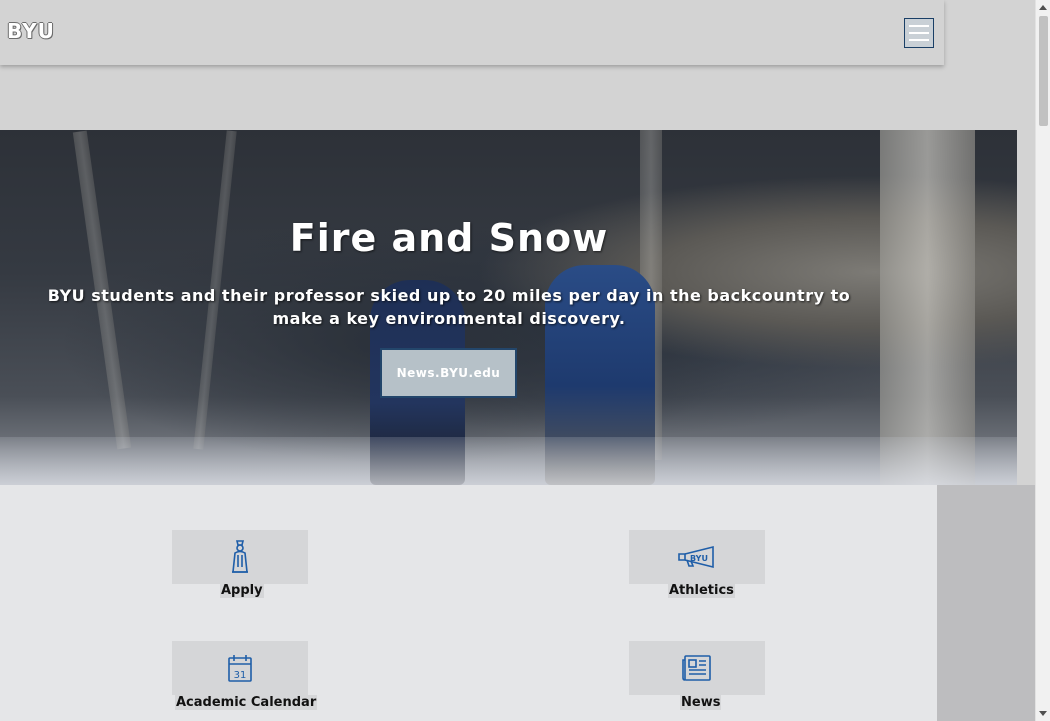 Image resolution: width=1050 pixels, height=721 pixels. I want to click on byu-logo: BYU, so click(31, 31).